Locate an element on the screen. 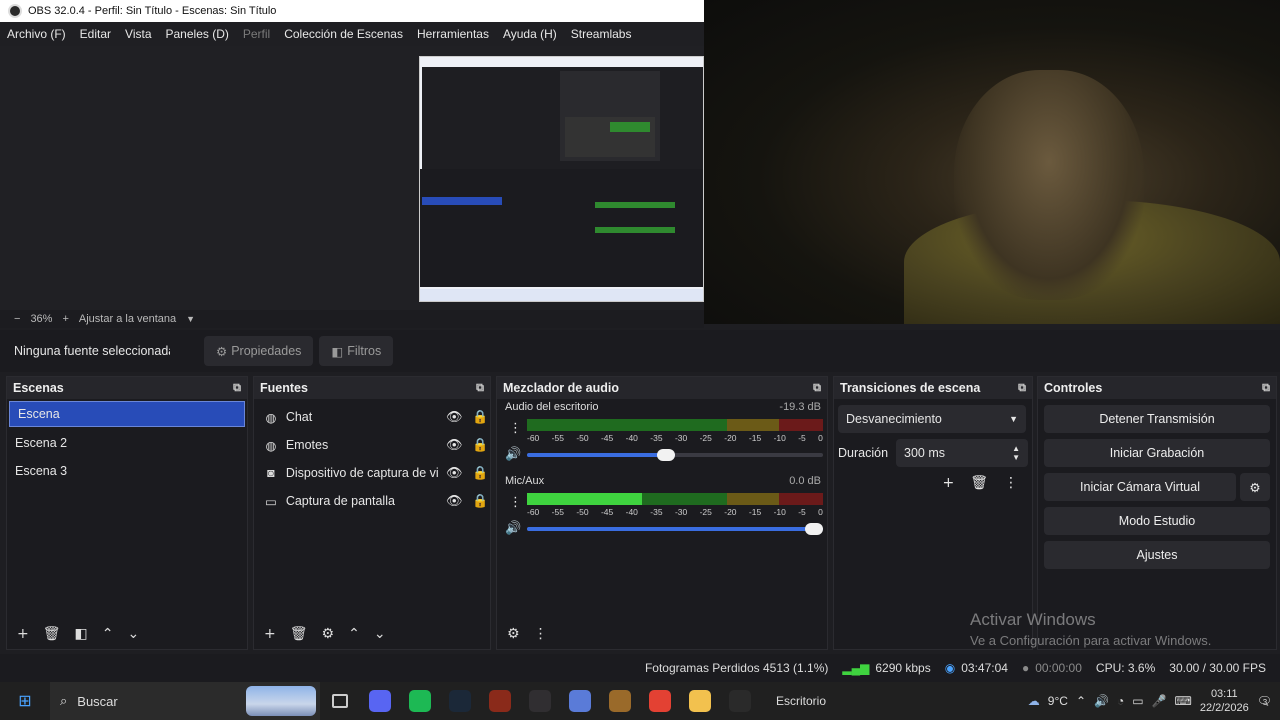 Image resolution: width=1280 pixels, height=720 pixels. stop-stream-button: Detener Transmisión is located at coordinates (1157, 419).